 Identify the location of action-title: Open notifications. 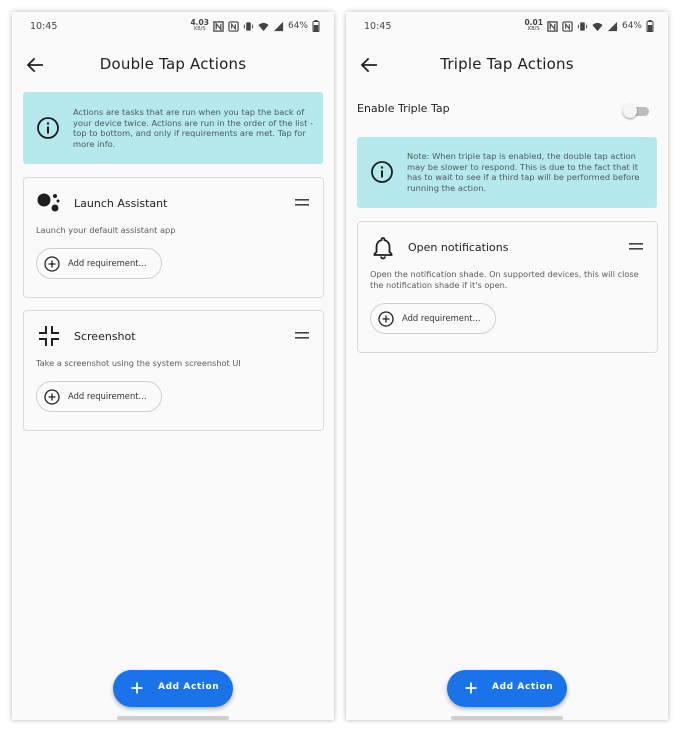
(458, 247).